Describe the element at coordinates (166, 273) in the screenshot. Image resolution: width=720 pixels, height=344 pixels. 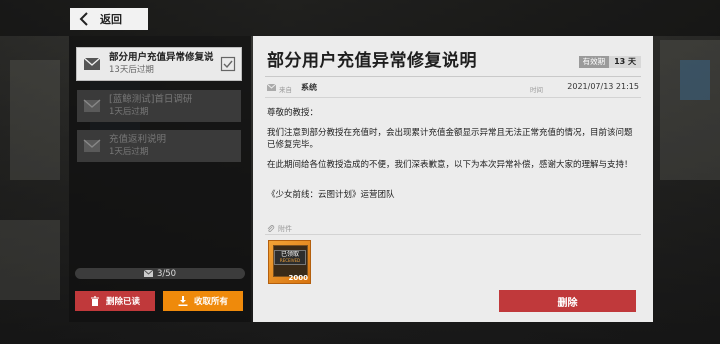
I see `mail-count-text: 3/50` at that location.